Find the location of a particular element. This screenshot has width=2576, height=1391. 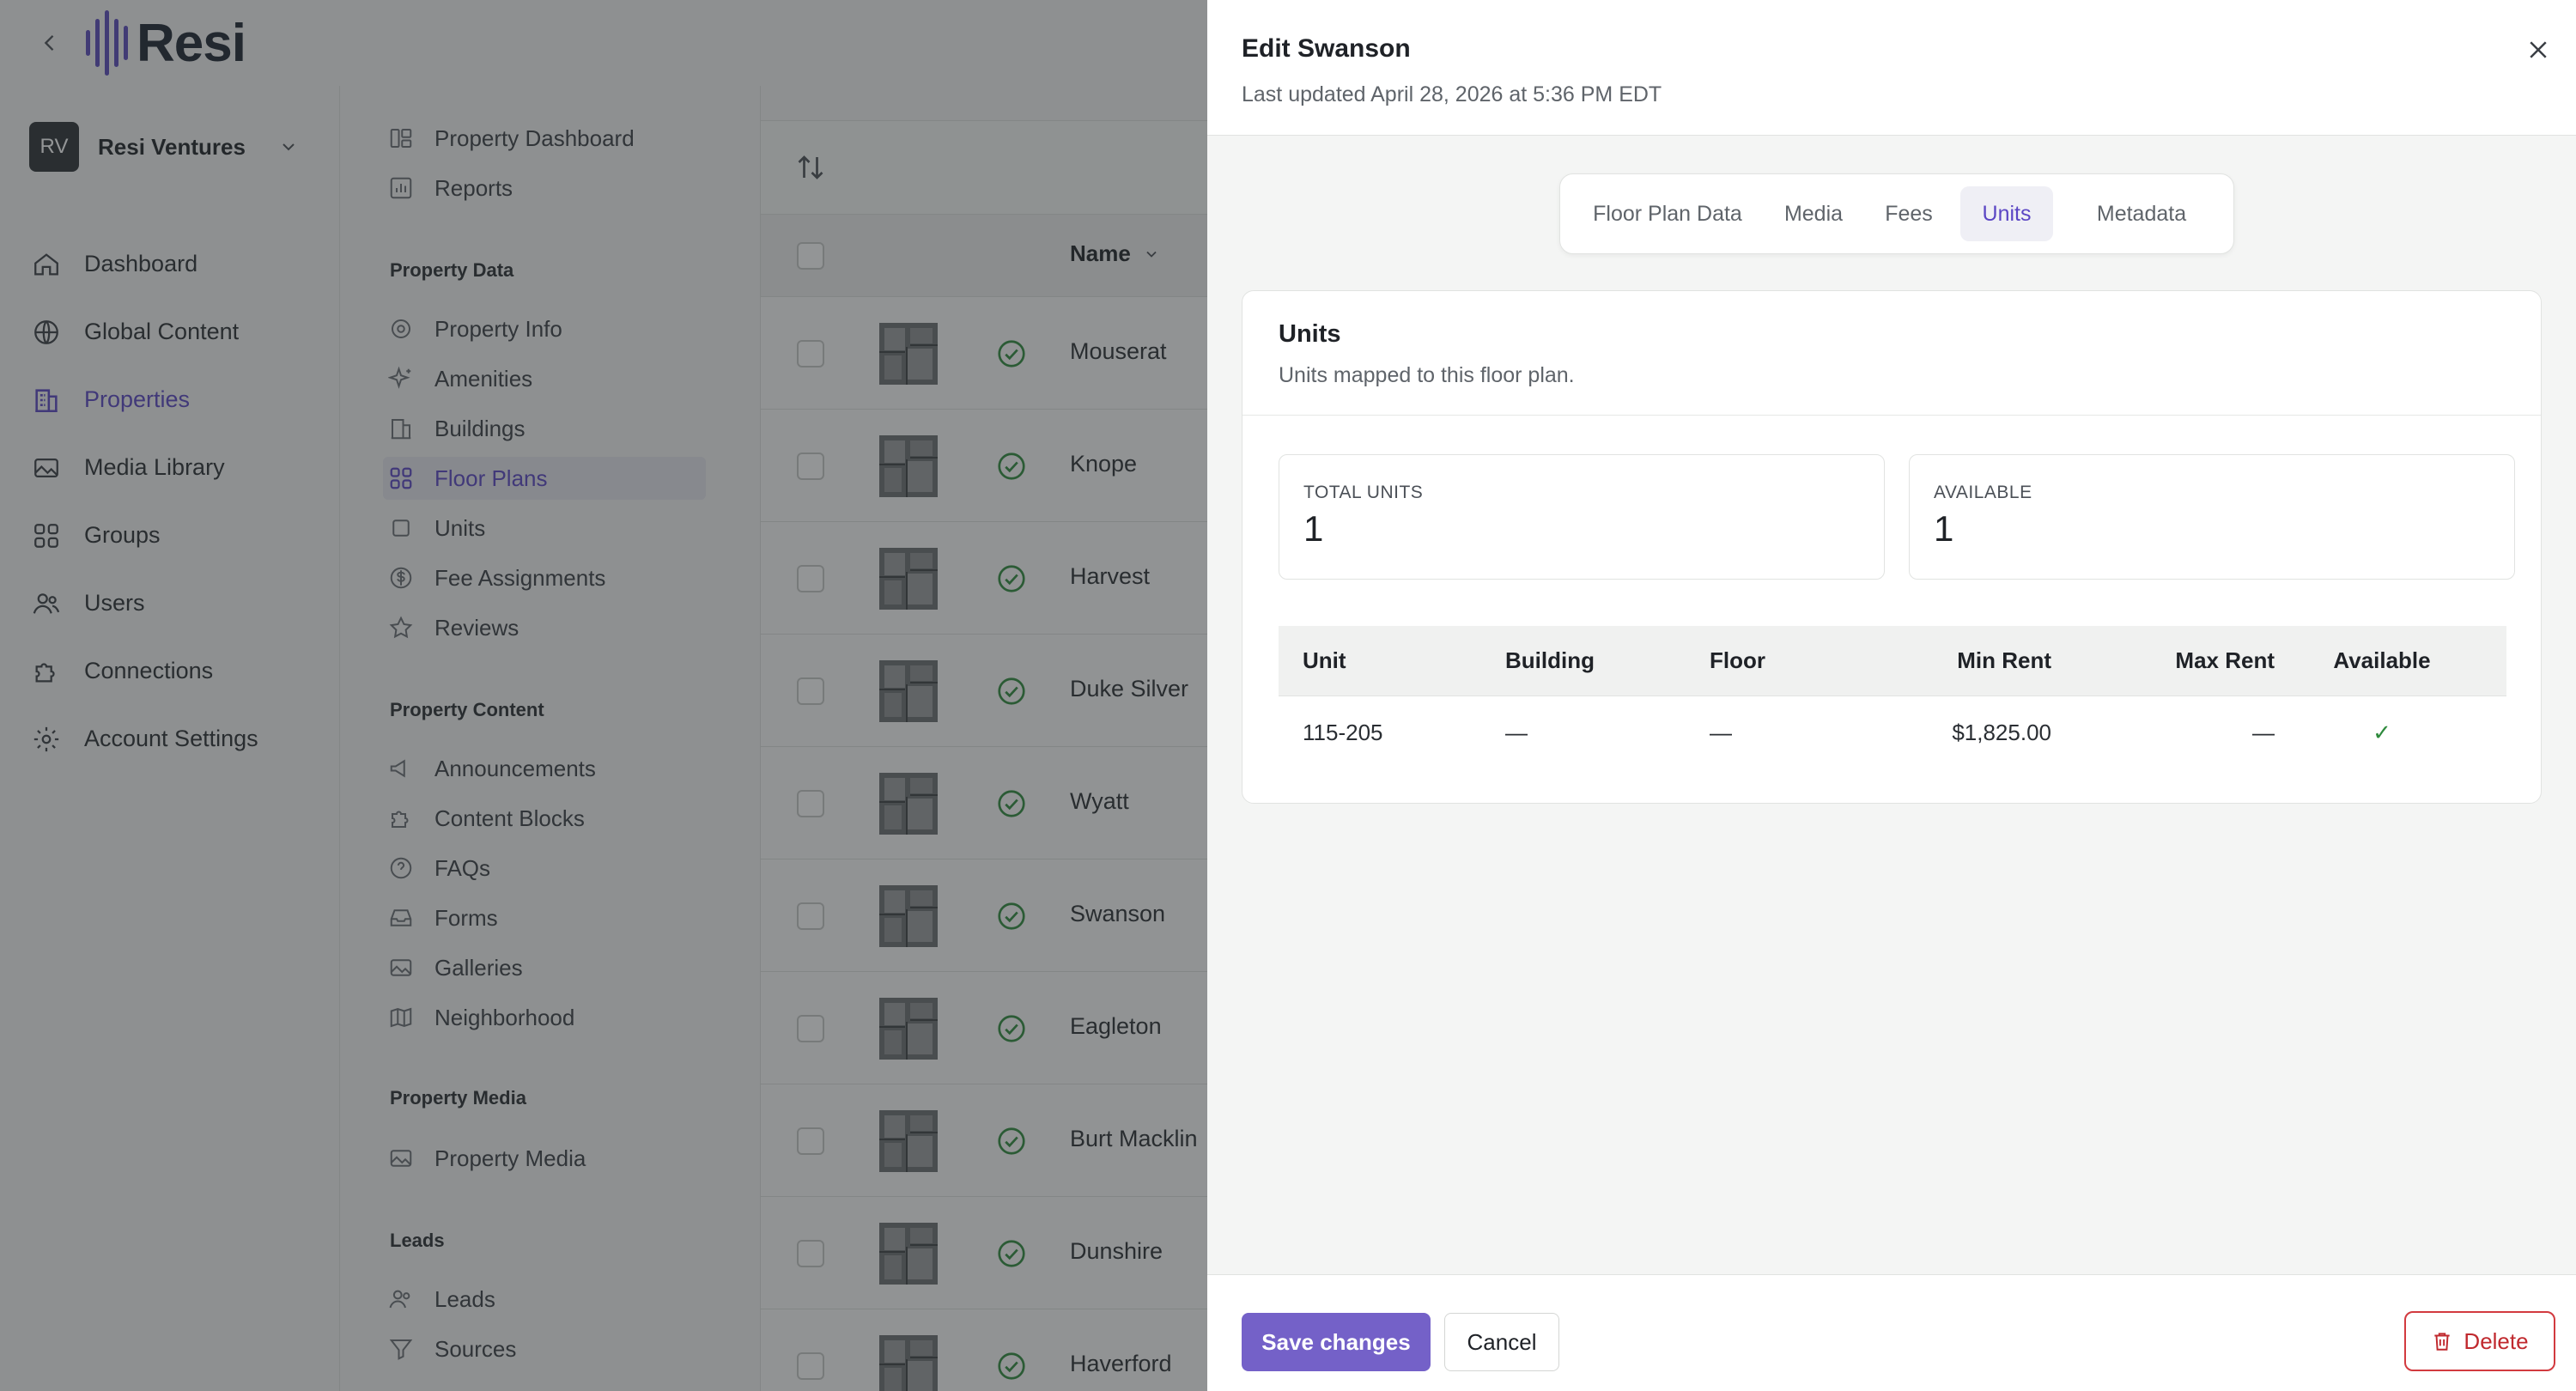

tab-fees: Fees is located at coordinates (1909, 213).